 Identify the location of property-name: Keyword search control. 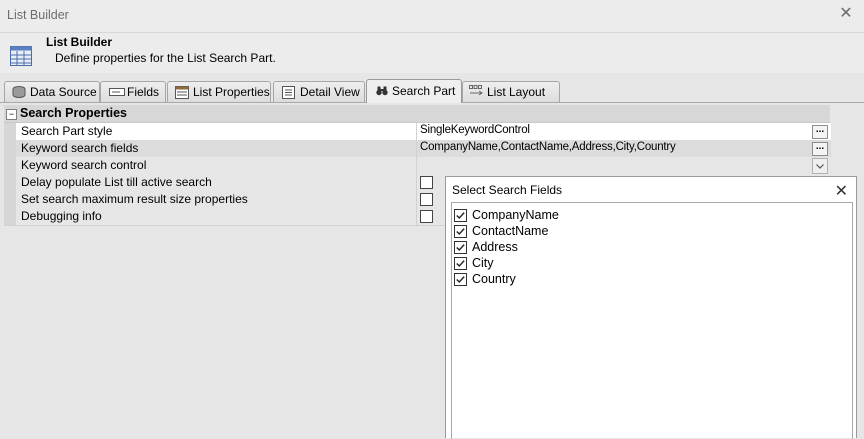
(84, 165).